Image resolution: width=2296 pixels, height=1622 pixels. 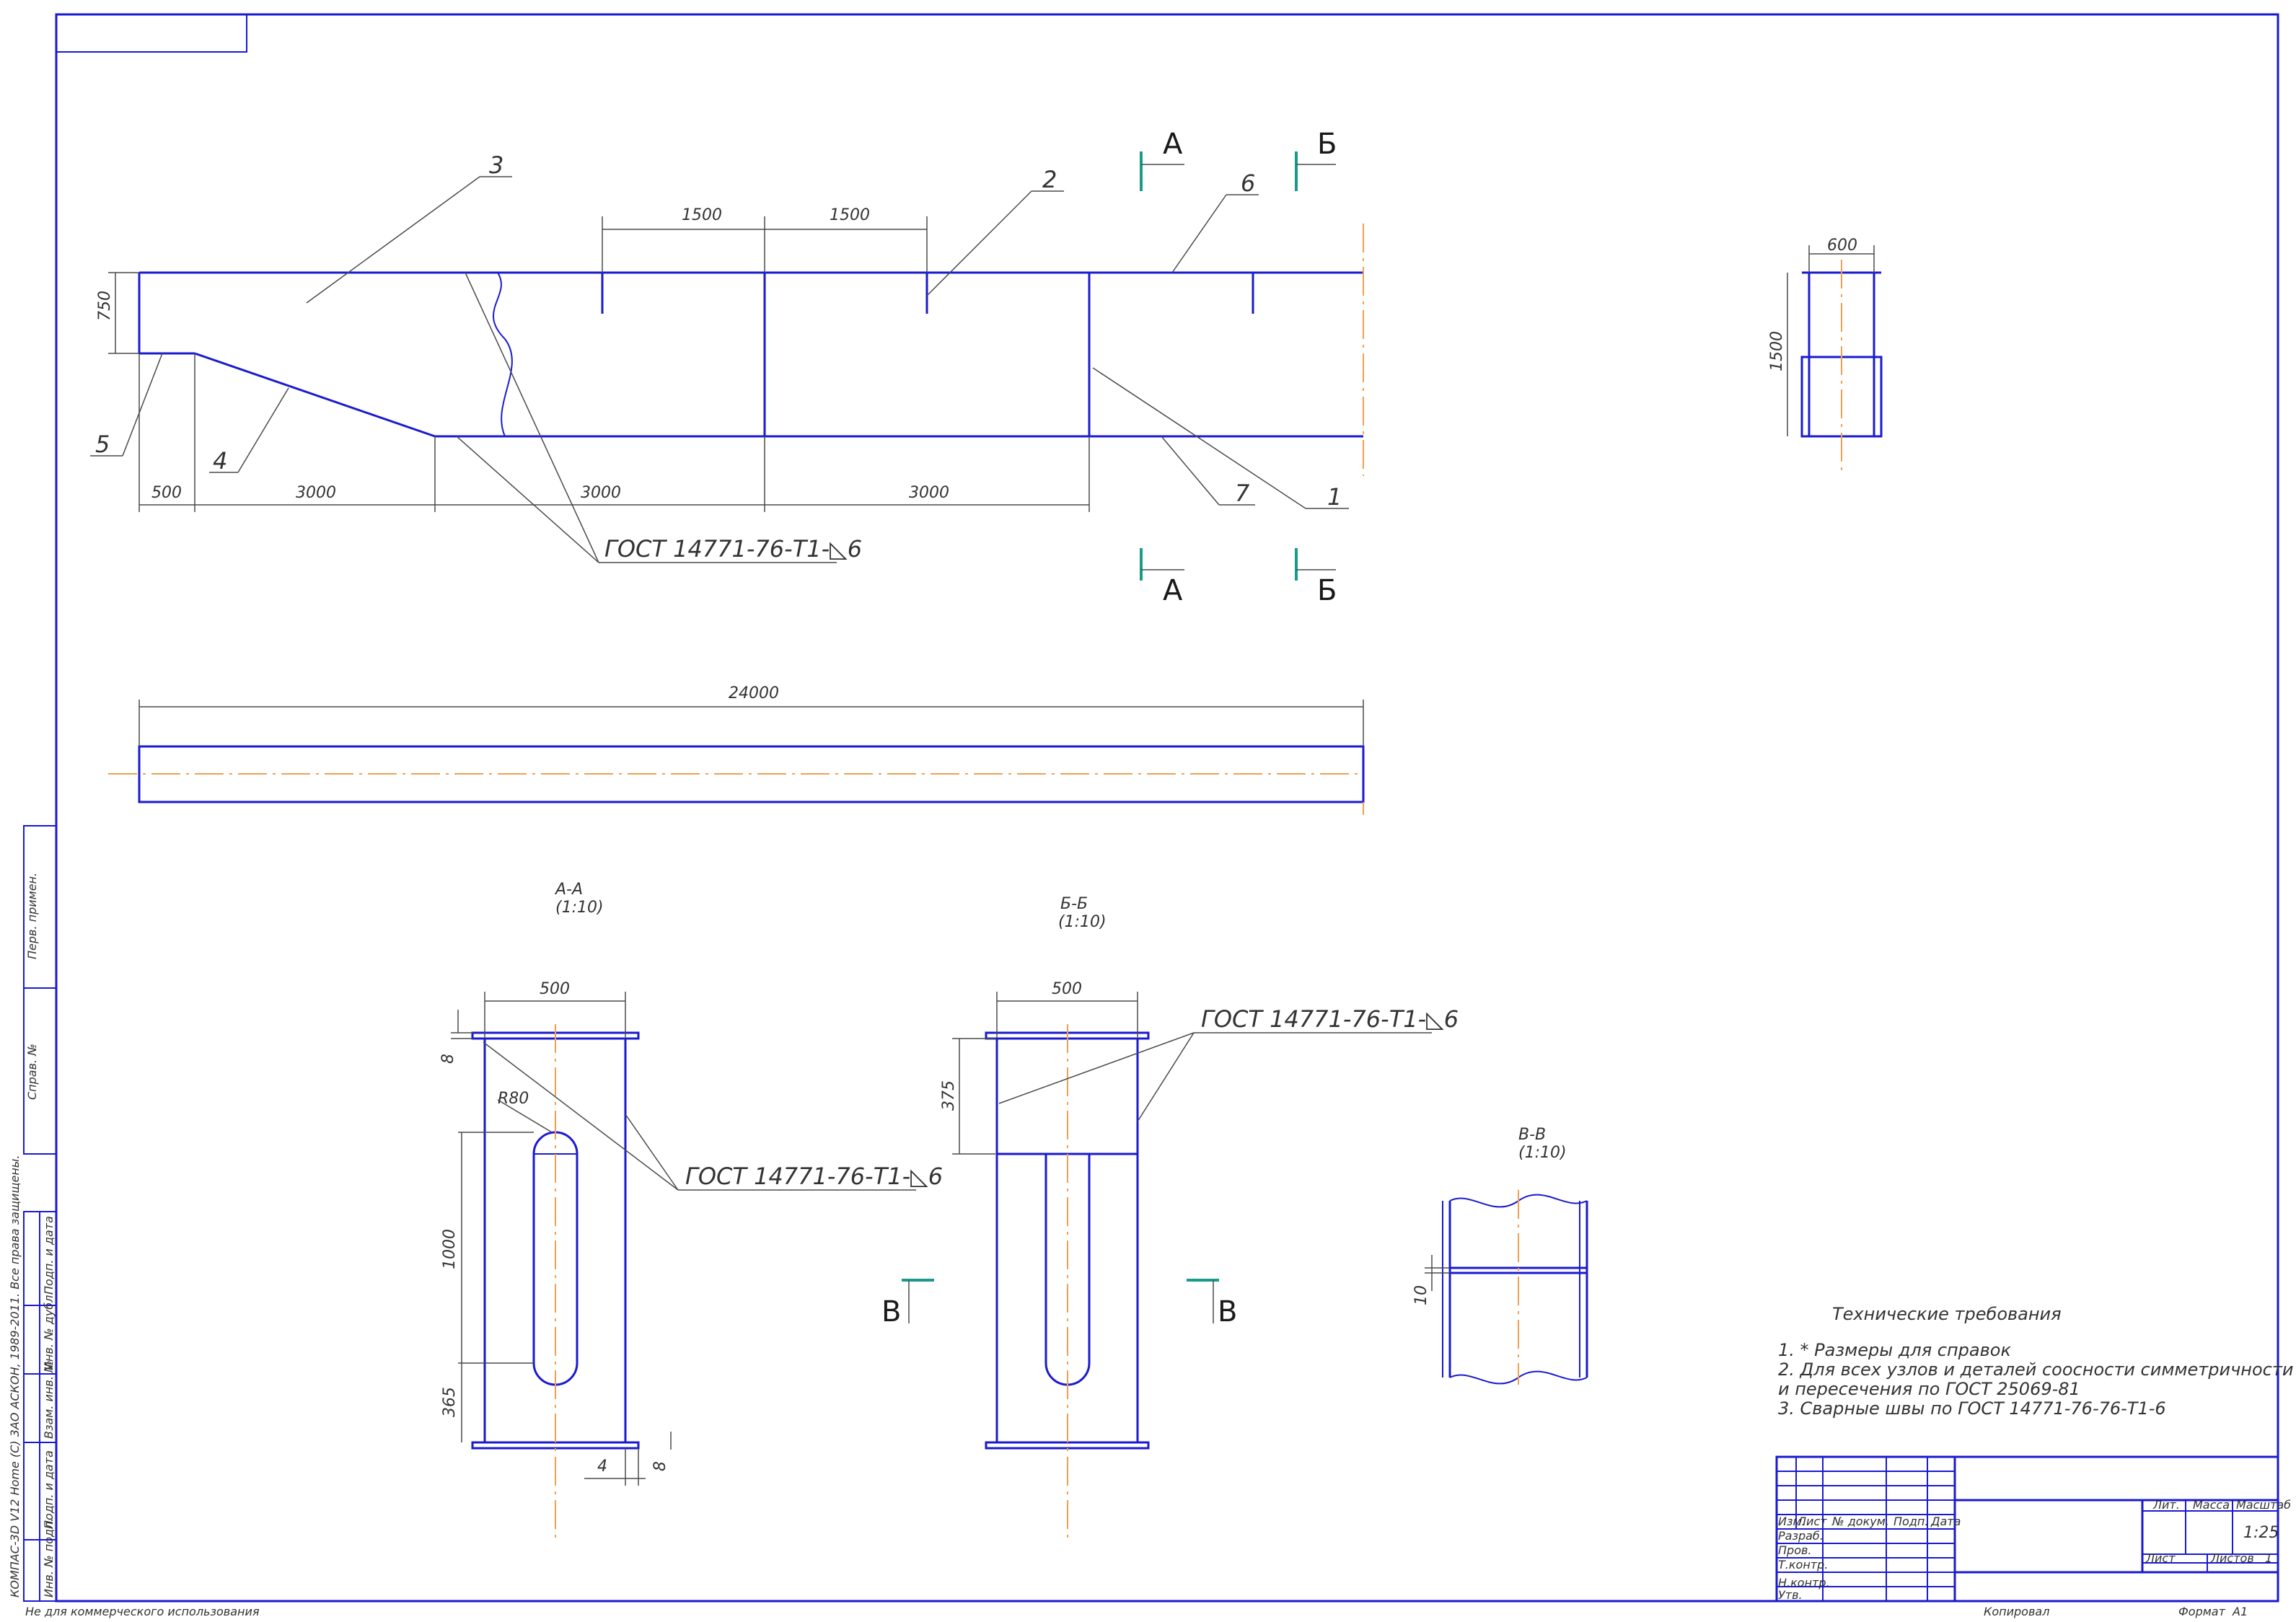 I want to click on dim-24000: 24000, so click(x=754, y=693).